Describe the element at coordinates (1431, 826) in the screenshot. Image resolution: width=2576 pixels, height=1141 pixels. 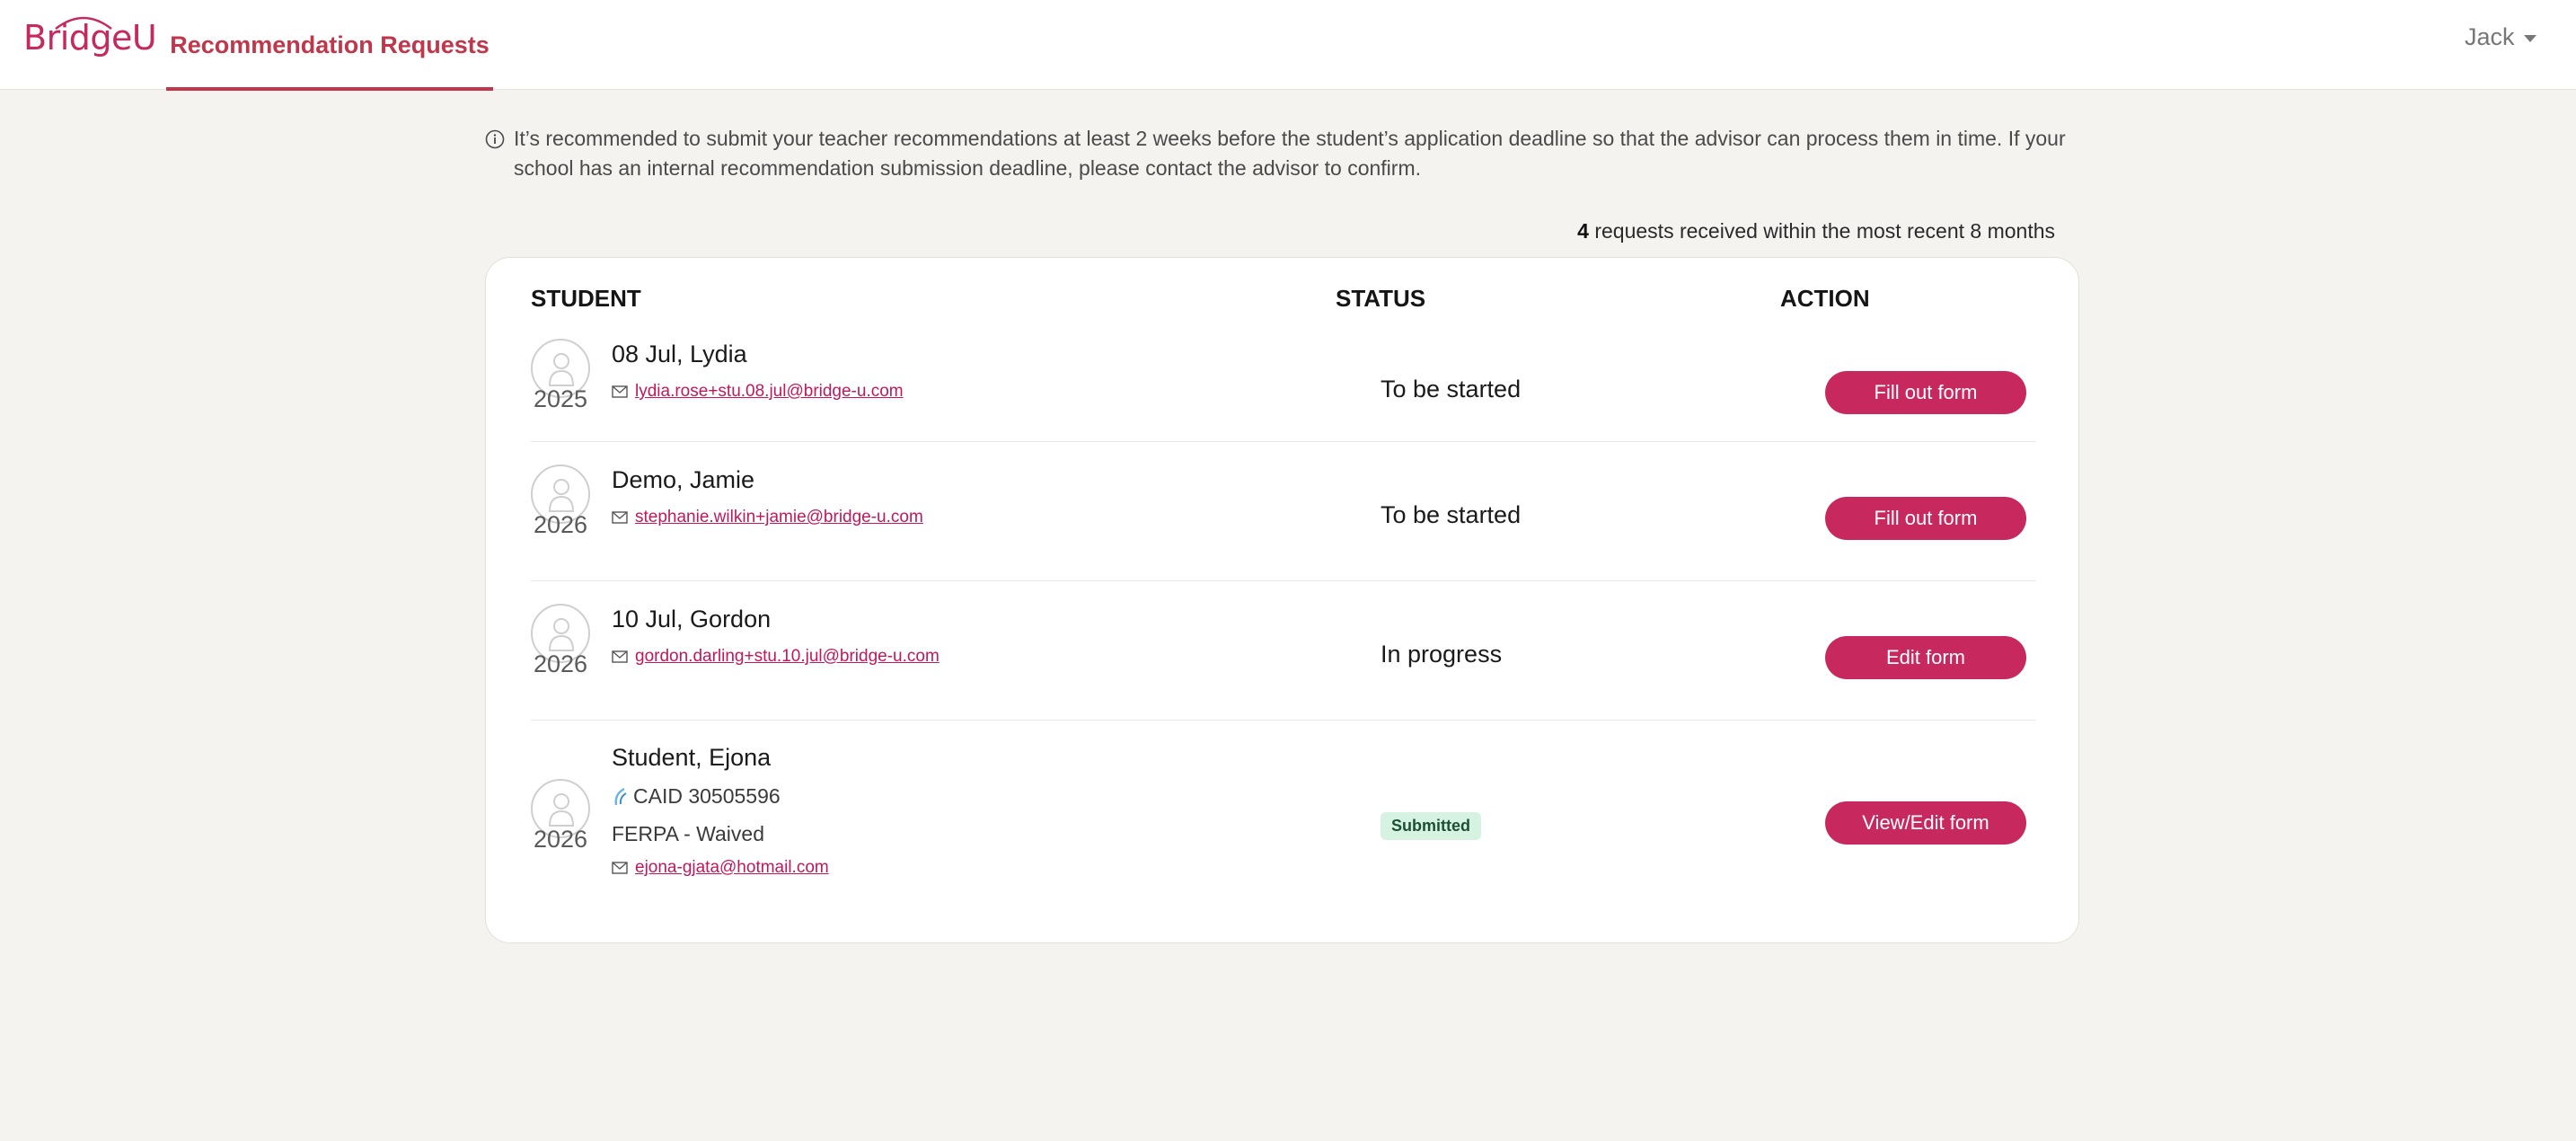
I see `status-badge: Submitted` at that location.